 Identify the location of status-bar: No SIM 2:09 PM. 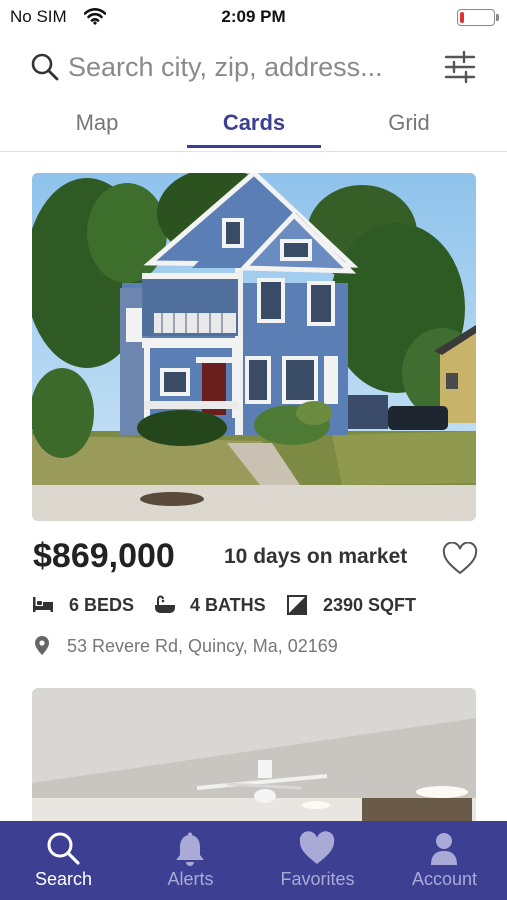
(253, 17).